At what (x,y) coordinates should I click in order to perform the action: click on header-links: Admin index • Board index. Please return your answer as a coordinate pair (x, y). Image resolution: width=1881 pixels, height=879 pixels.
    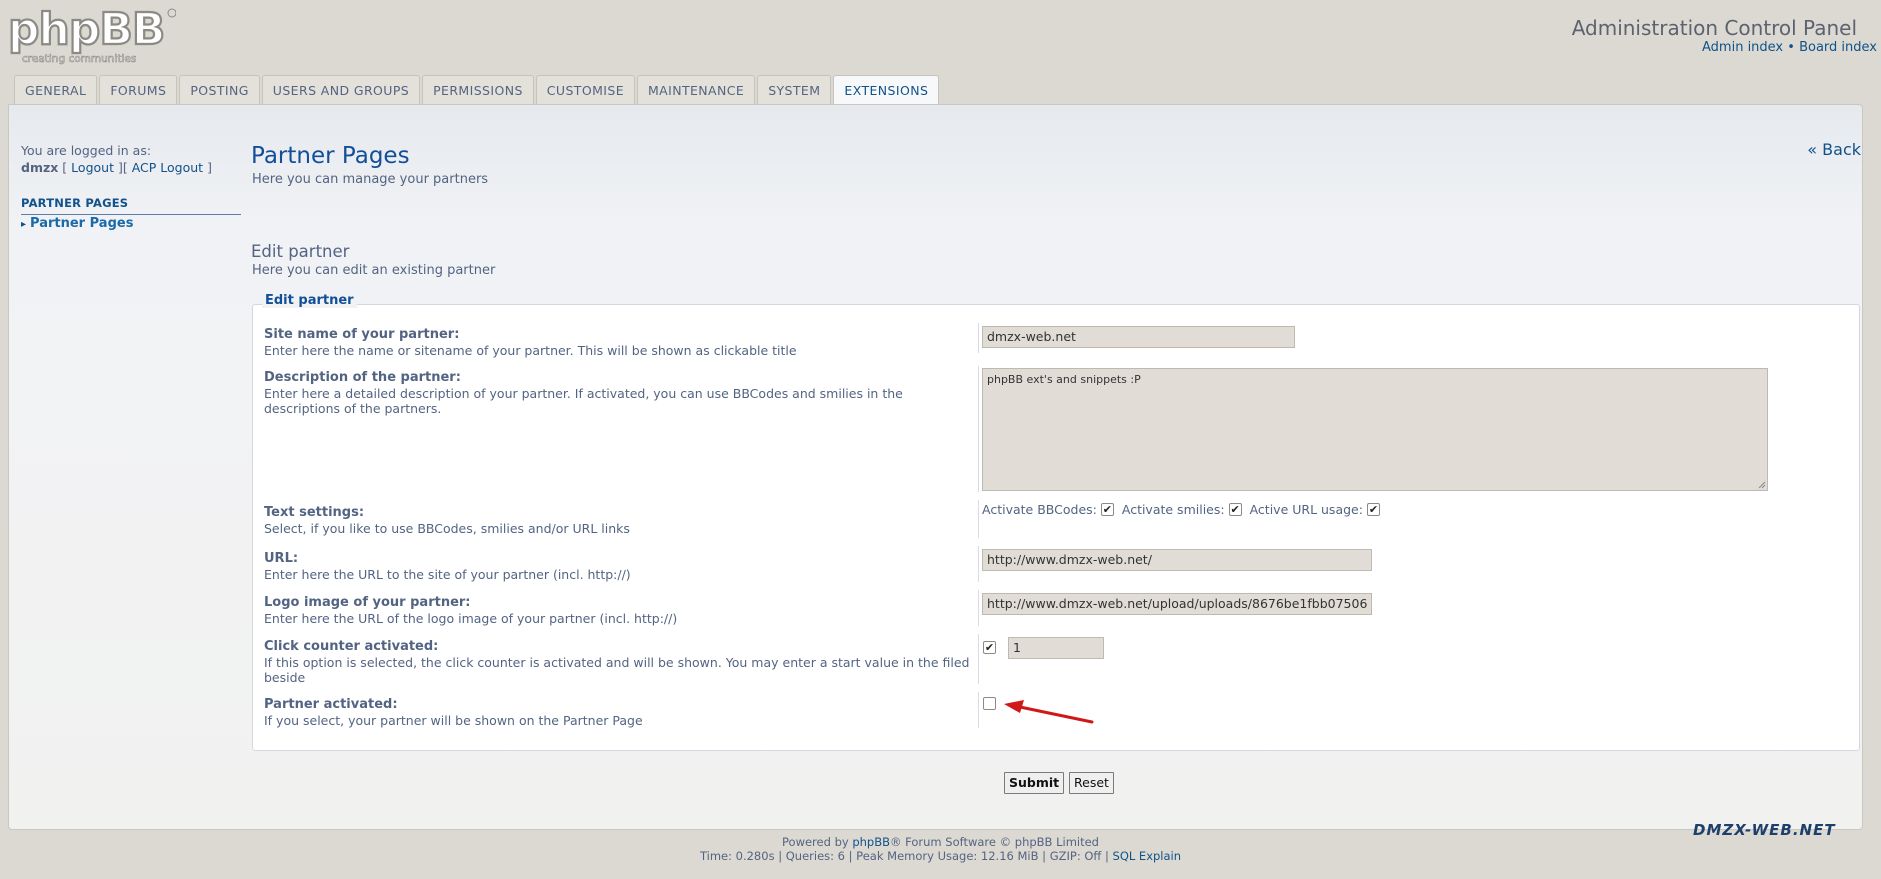
    Looking at the image, I should click on (1789, 47).